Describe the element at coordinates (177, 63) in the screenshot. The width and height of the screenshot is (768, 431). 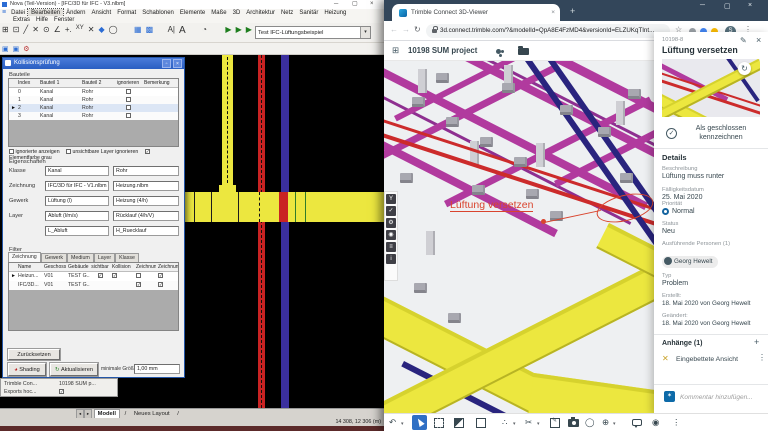
I see `dialog-close-icon: ×` at that location.